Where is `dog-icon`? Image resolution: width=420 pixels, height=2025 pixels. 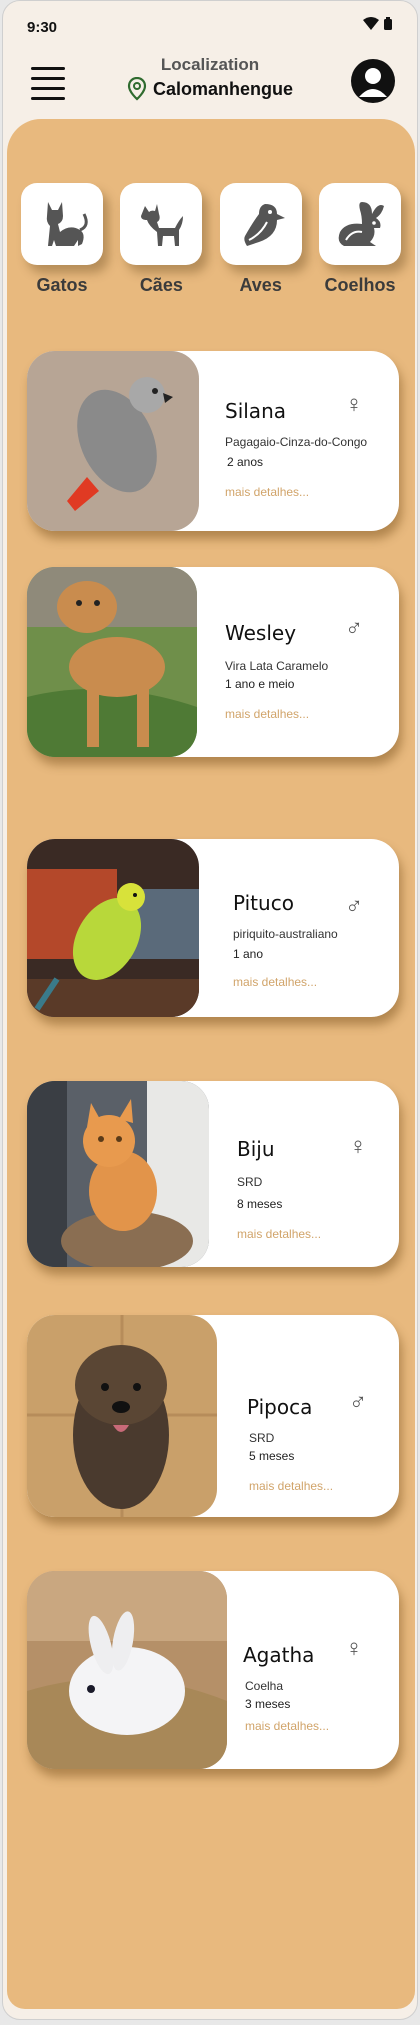
dog-icon is located at coordinates (162, 225).